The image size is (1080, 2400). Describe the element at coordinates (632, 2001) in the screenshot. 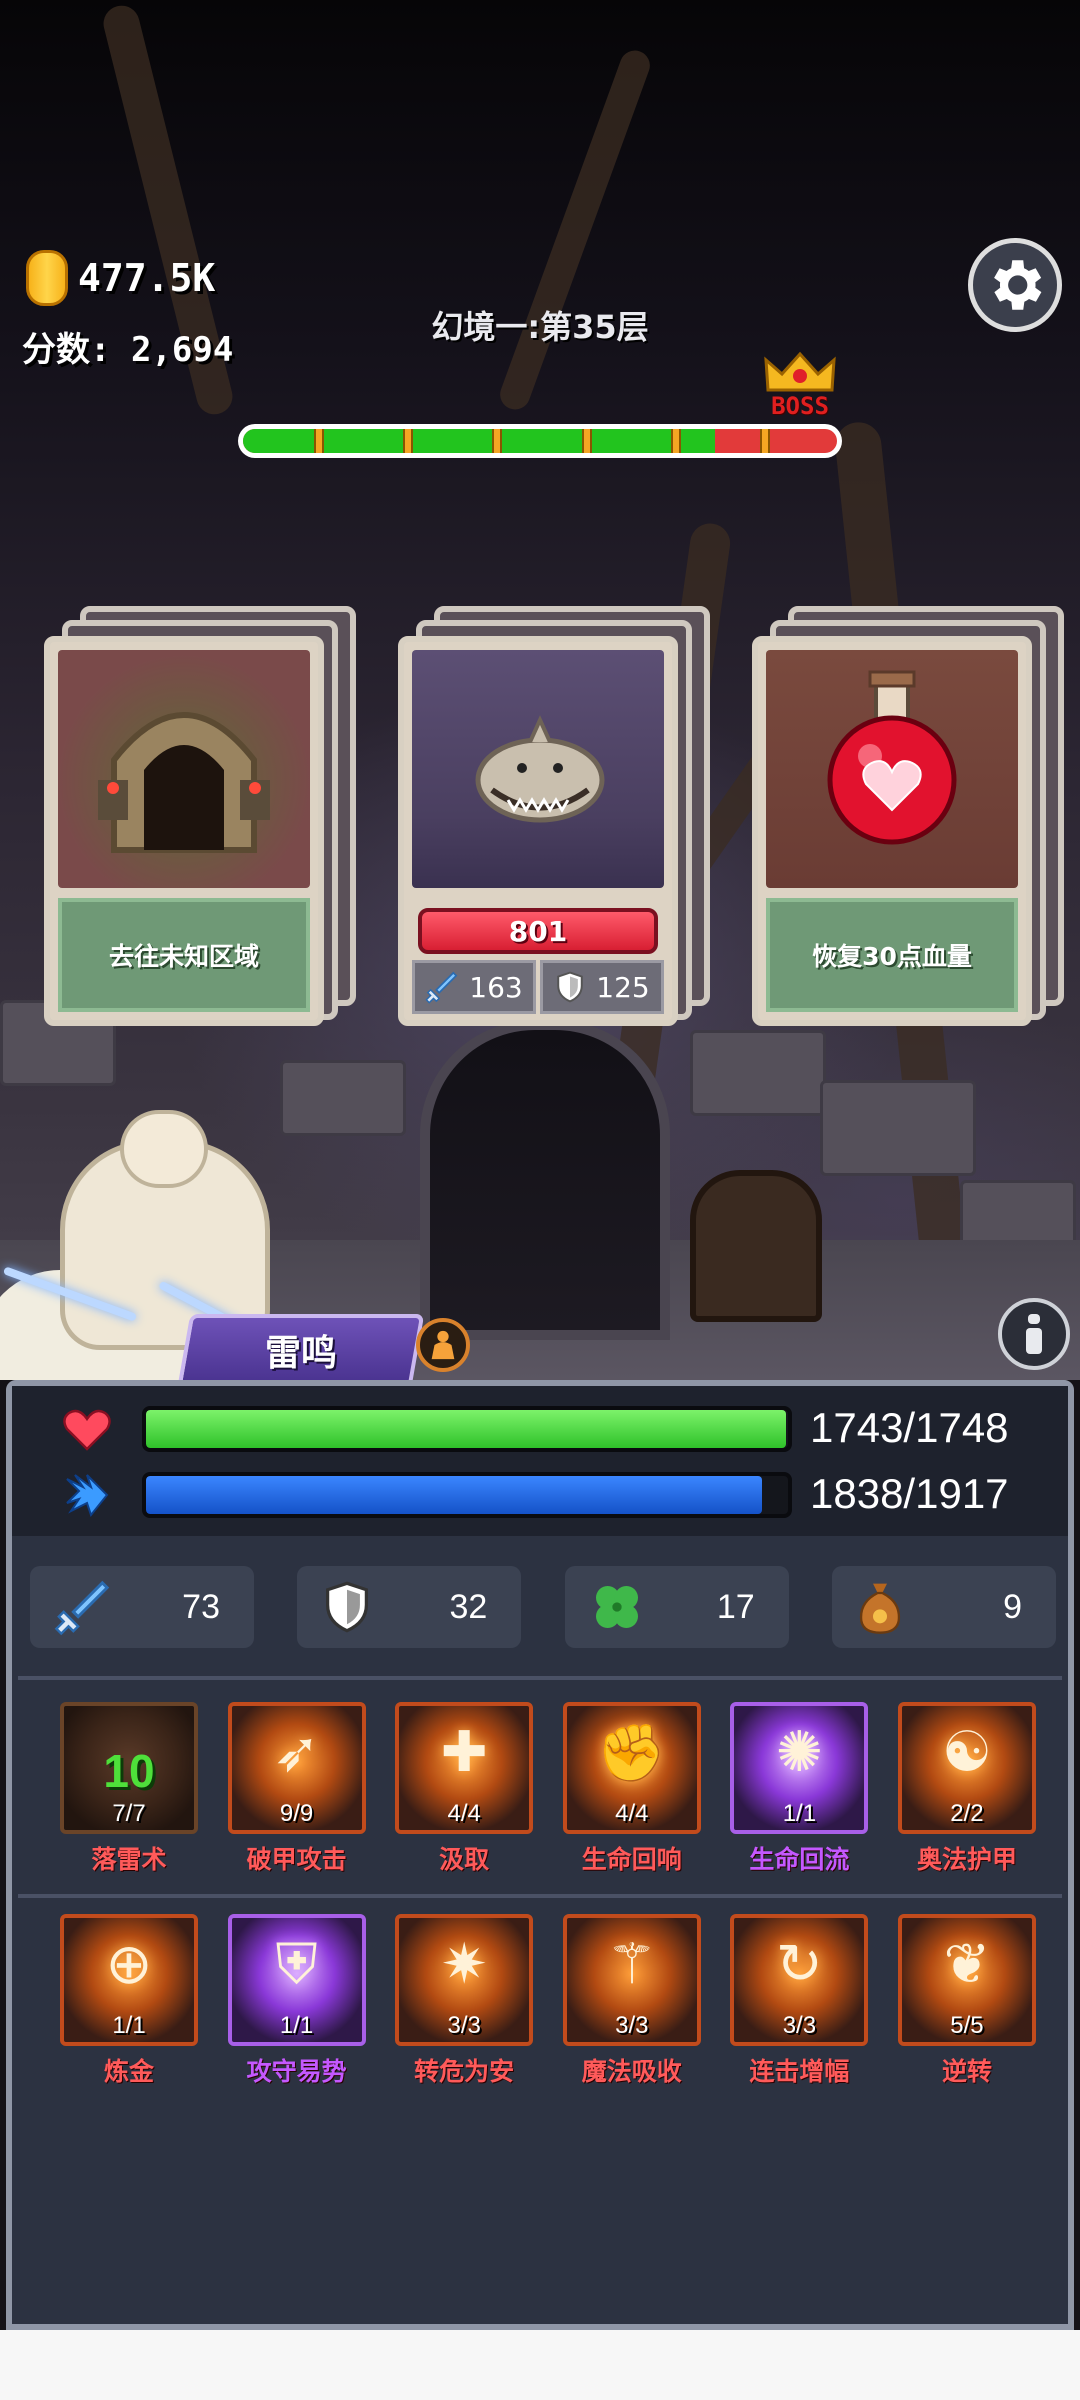

I see `skill-magic-absorb: ⚚ 3/3 魔法吸收` at that location.